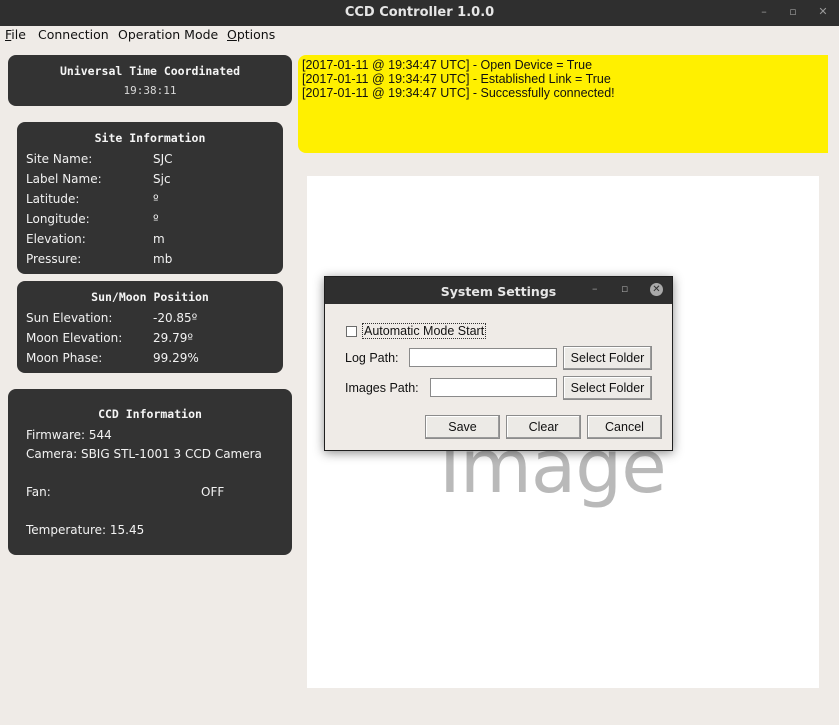  I want to click on auto-mode-label: Automatic Mode Start, so click(424, 331).